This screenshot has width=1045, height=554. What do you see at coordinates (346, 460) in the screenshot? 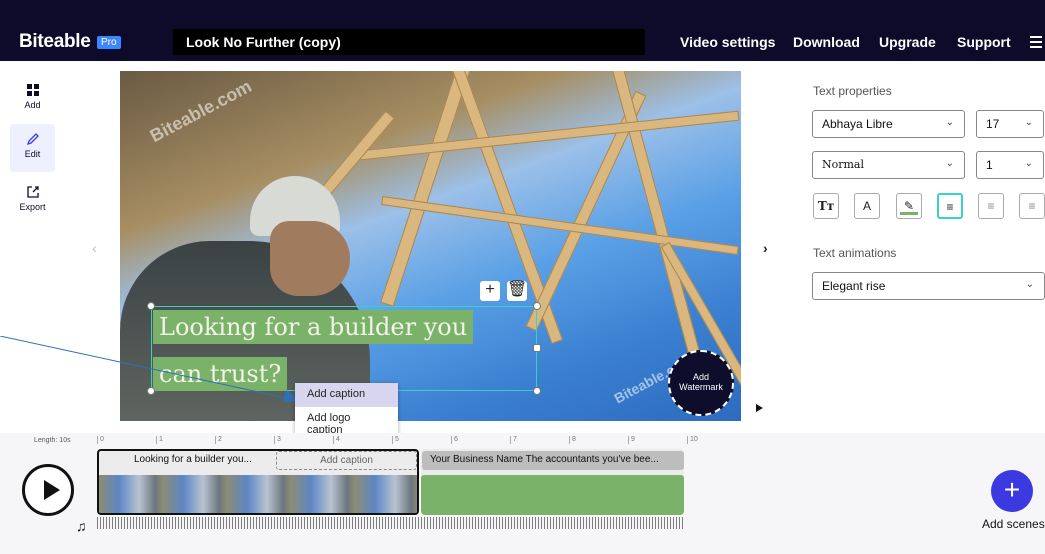
I see `add-caption-chip: Add caption` at bounding box center [346, 460].